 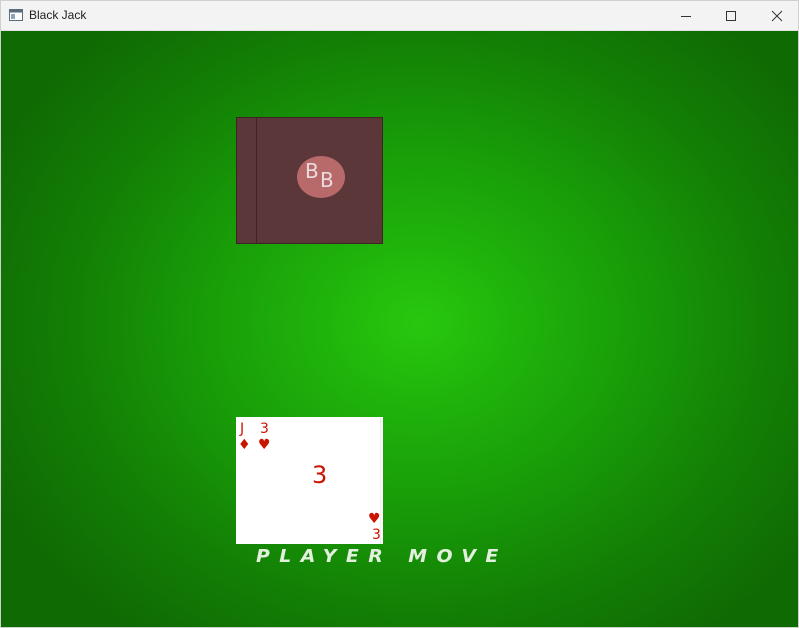 I want to click on player-card: J ♦ 3 ♥ 3 ♥ 3, so click(x=309, y=480).